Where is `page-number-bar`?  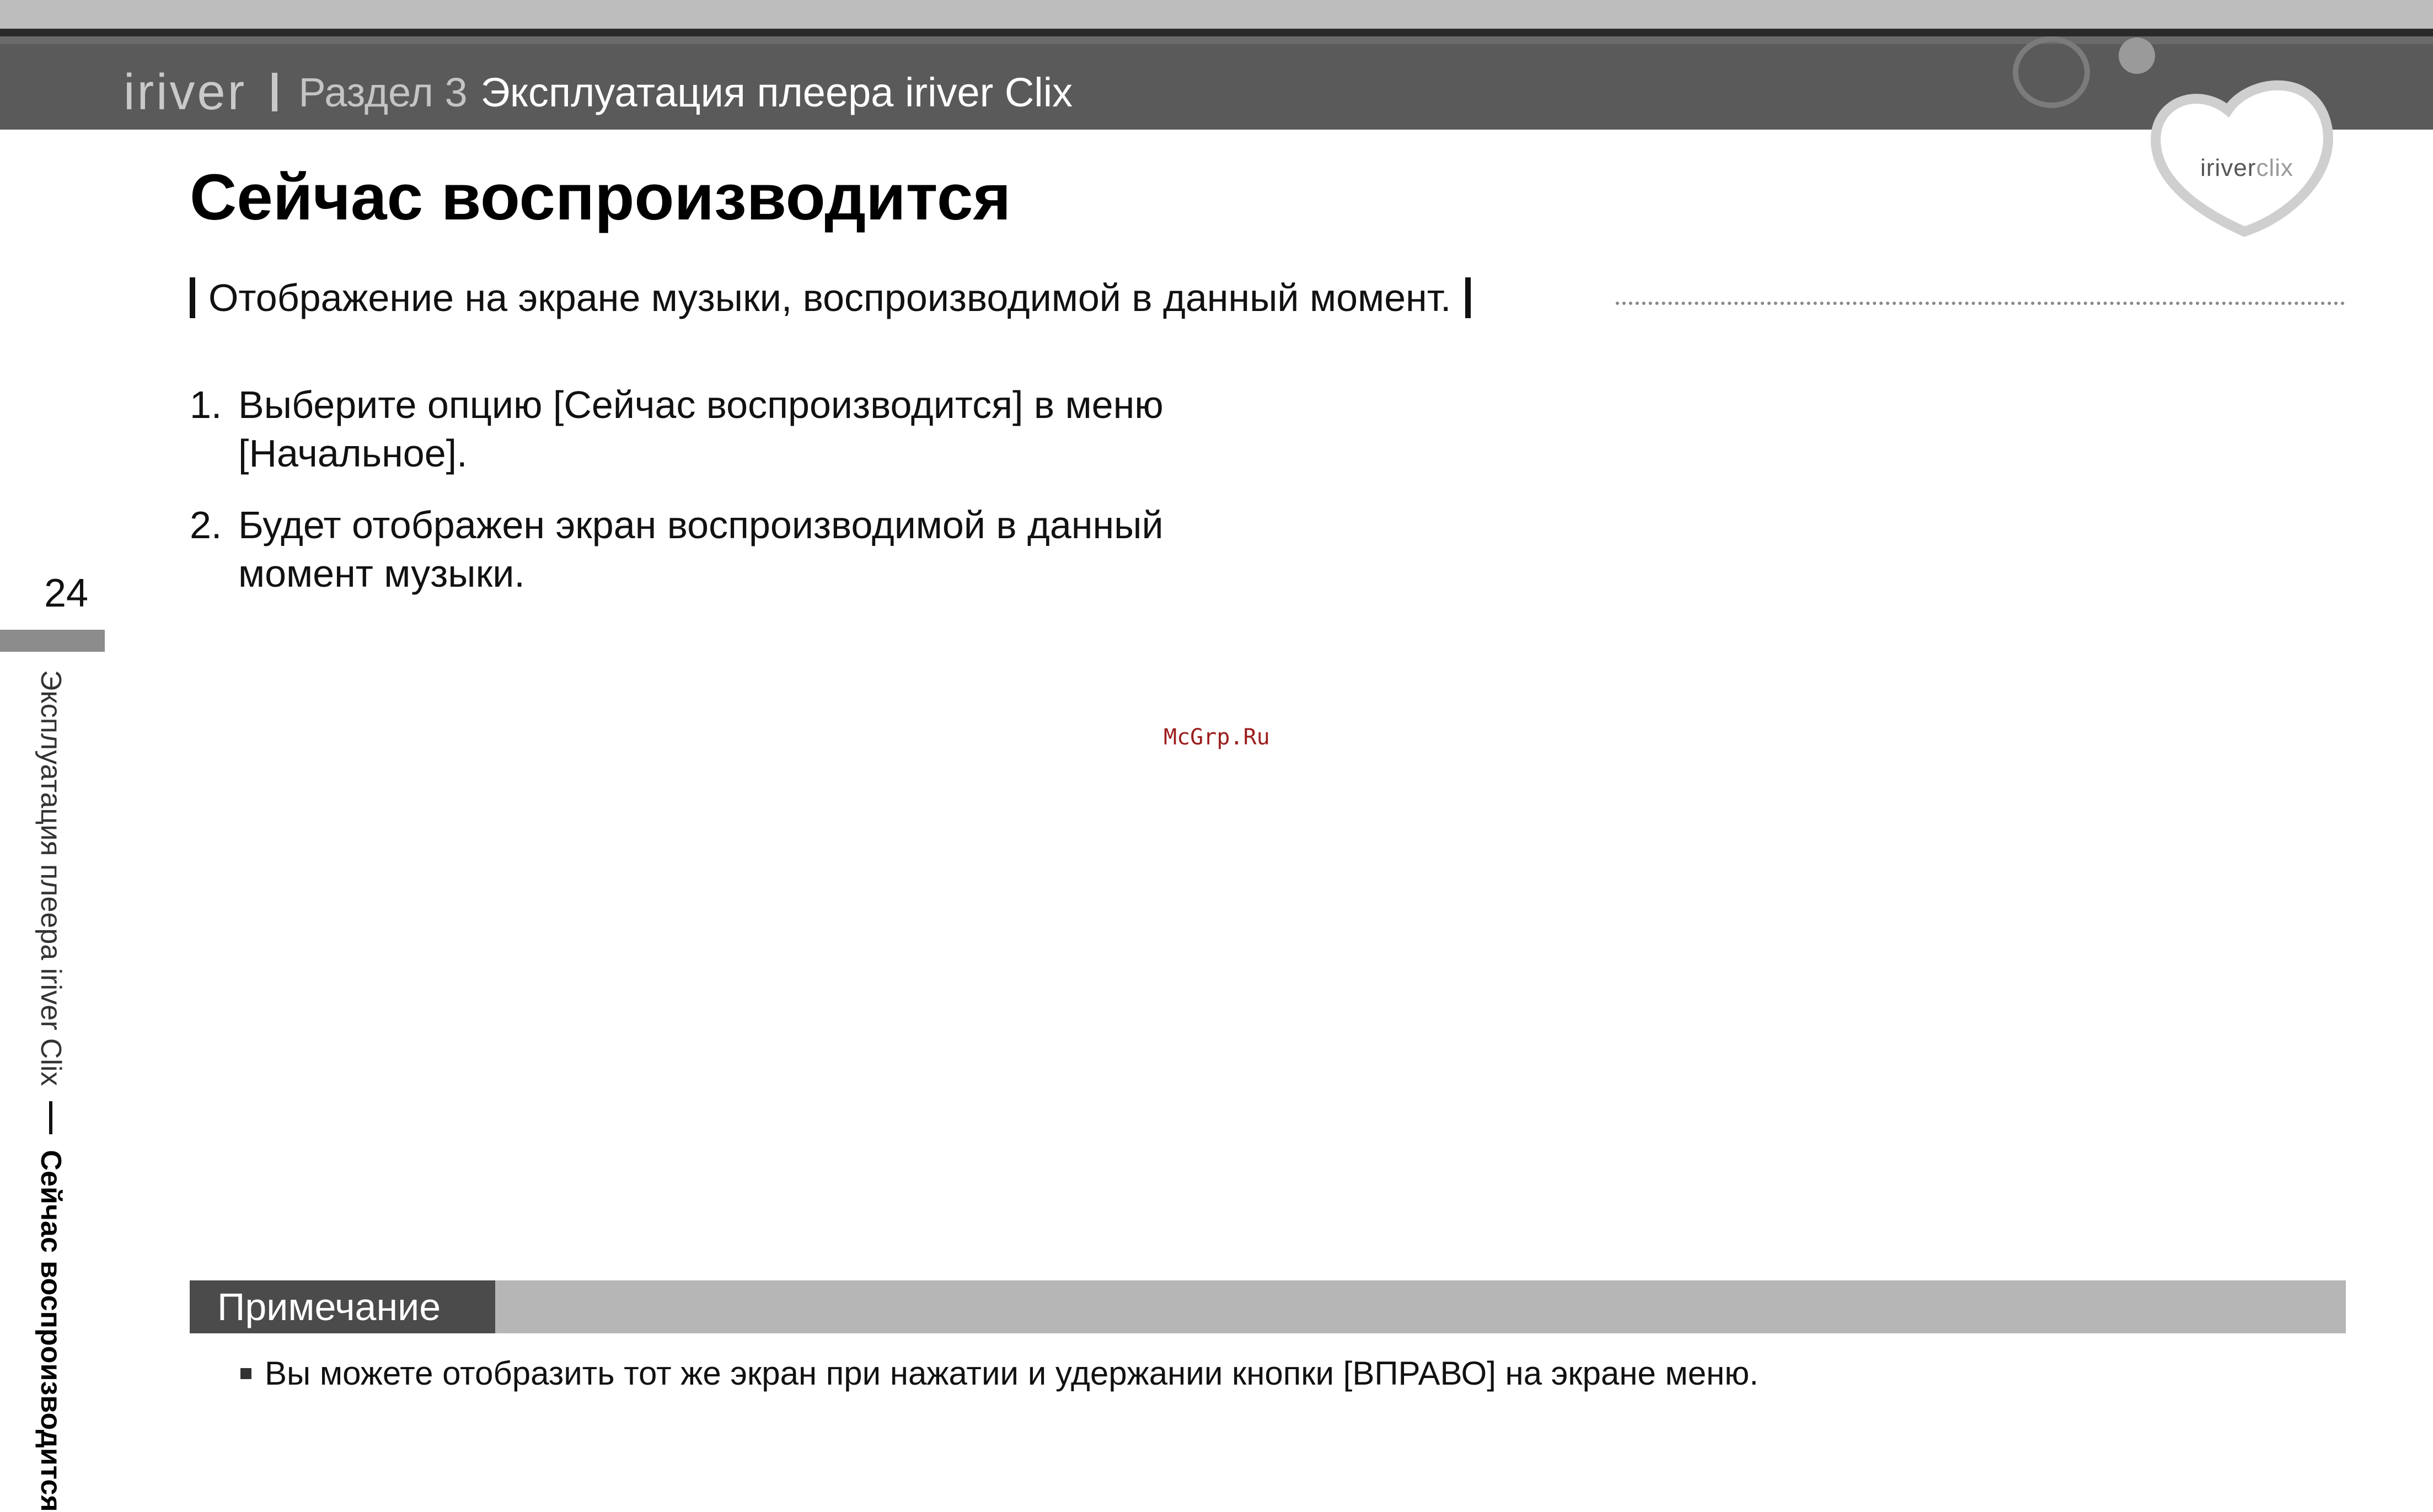 page-number-bar is located at coordinates (52, 641).